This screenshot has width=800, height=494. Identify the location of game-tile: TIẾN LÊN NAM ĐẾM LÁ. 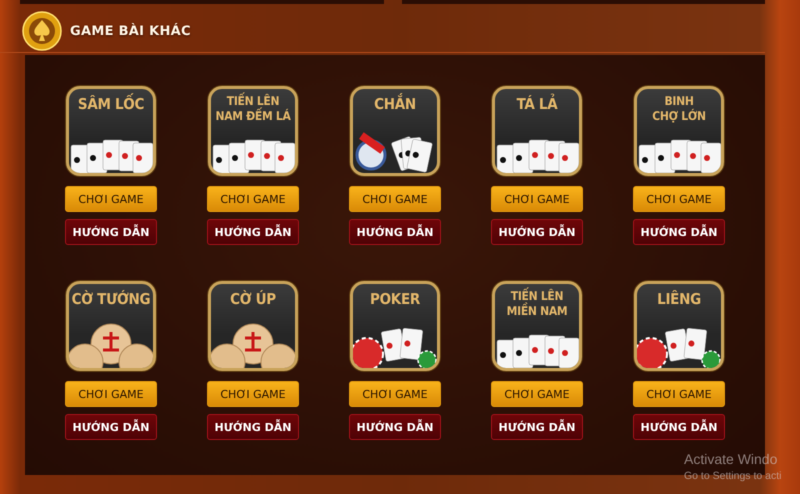
(253, 131).